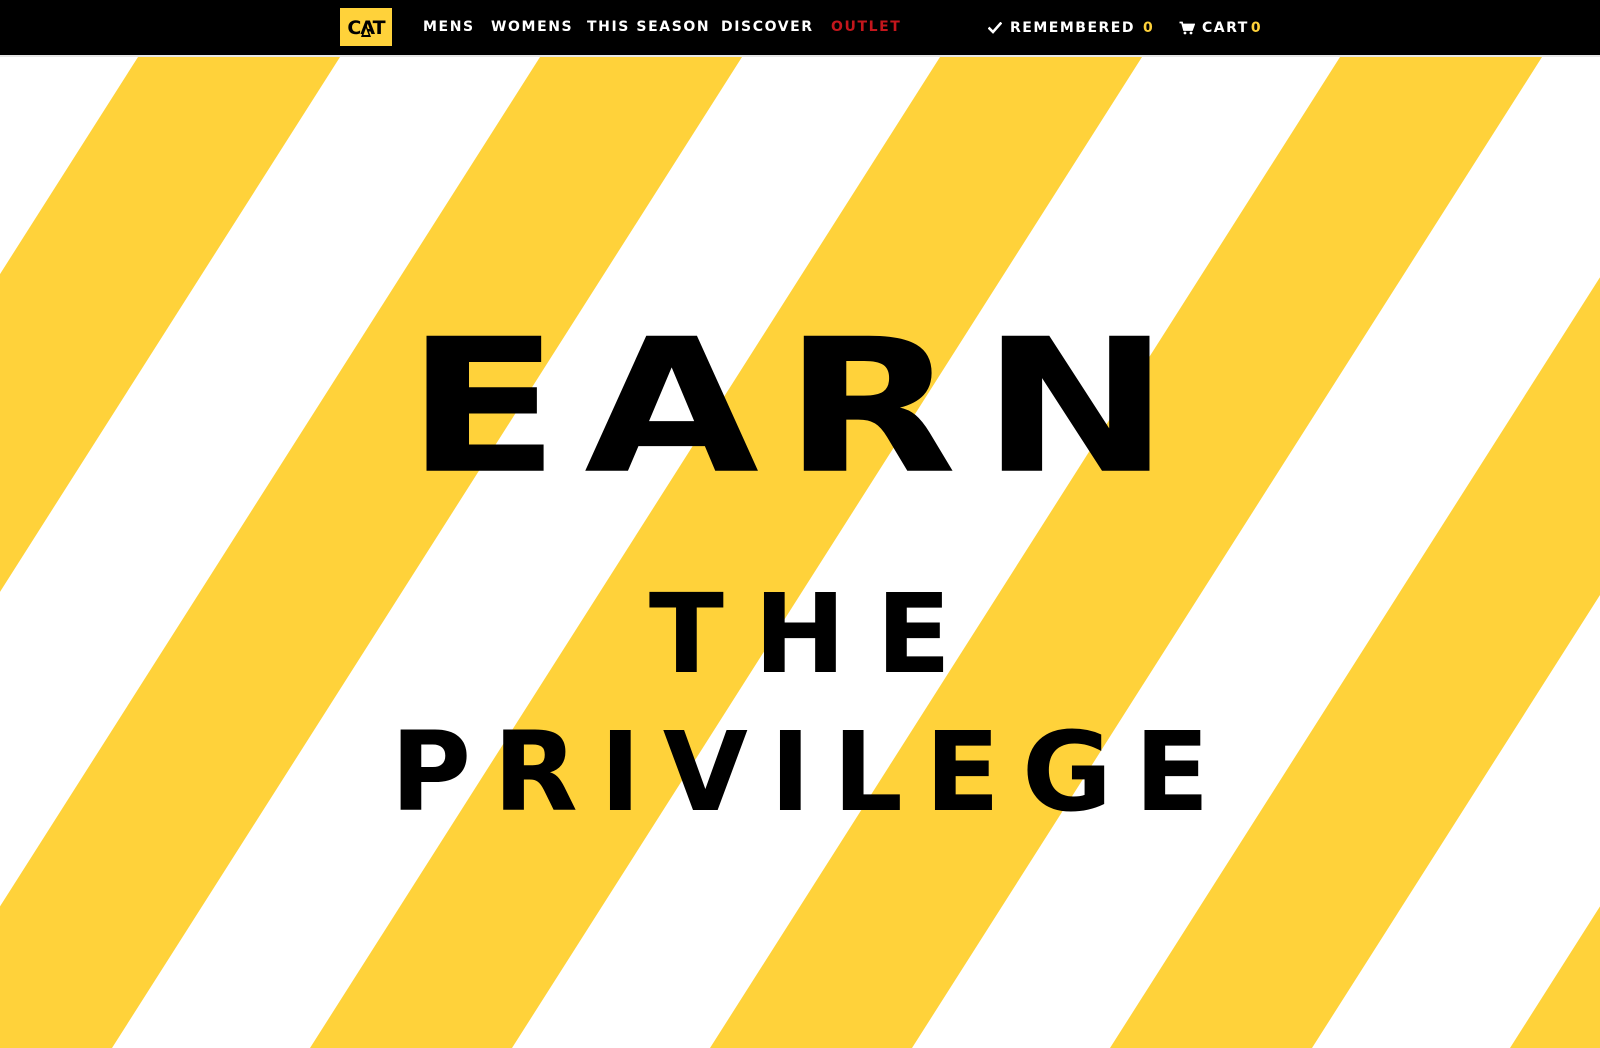  What do you see at coordinates (811, 772) in the screenshot?
I see `headline-privilege: PRIVILEGE` at bounding box center [811, 772].